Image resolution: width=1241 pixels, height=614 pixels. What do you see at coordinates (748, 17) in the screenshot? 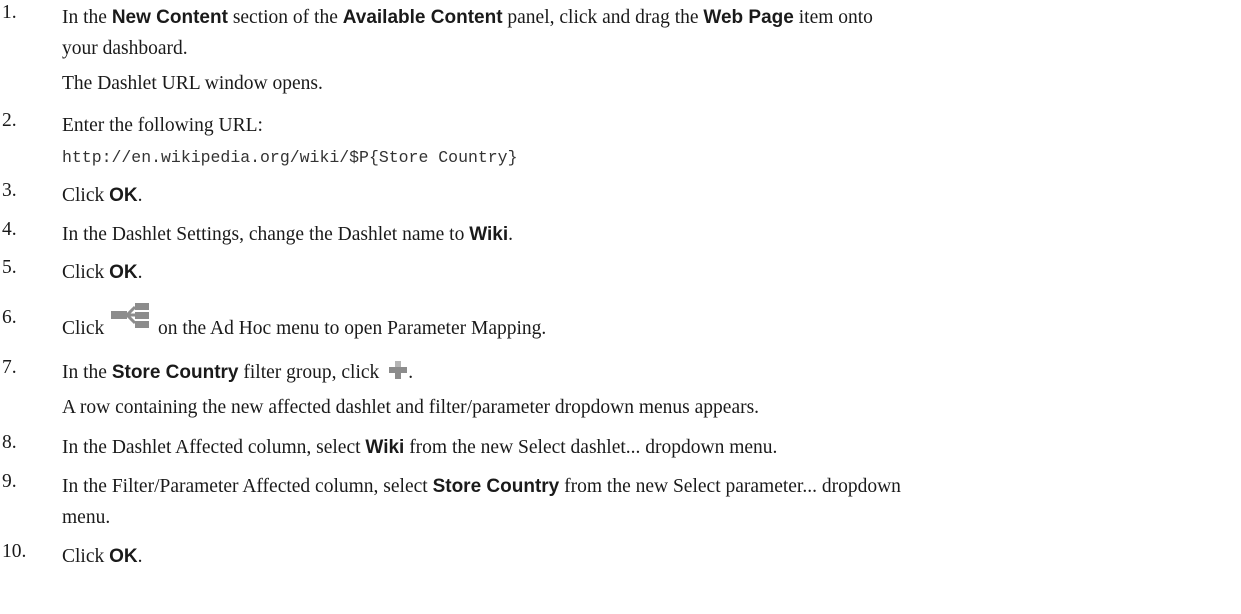
I see `ui-term-web-page: Web Page` at bounding box center [748, 17].